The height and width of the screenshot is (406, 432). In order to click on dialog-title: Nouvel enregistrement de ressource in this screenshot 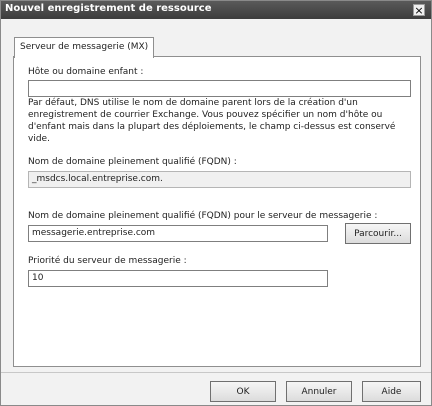, I will do `click(108, 8)`.